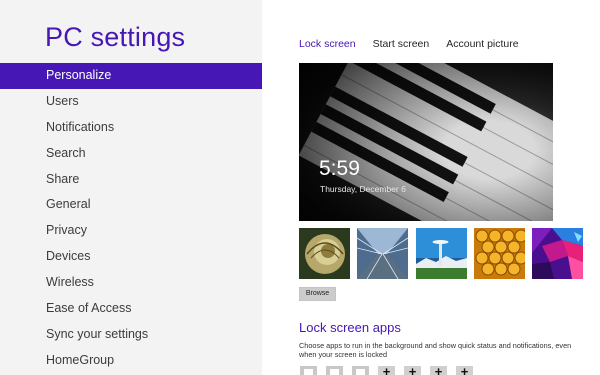 This screenshot has width=600, height=375. I want to click on lock-background-thumbnails, so click(444, 253).